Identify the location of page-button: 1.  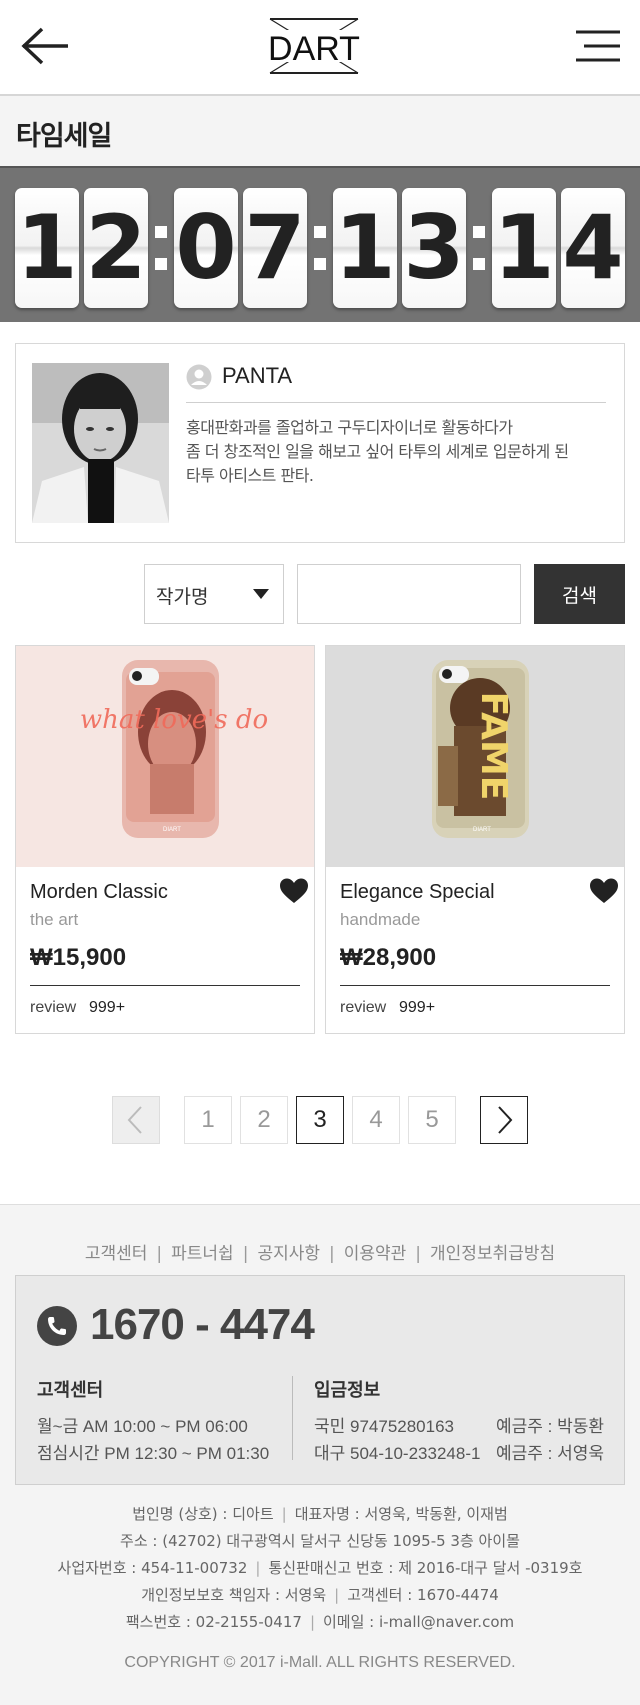
(208, 1120).